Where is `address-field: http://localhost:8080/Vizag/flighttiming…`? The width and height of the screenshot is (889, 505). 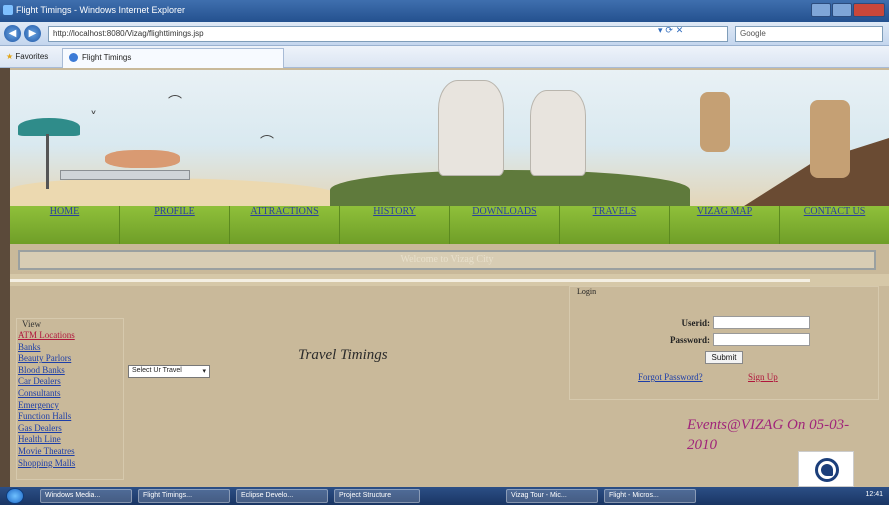 address-field: http://localhost:8080/Vizag/flighttiming… is located at coordinates (388, 34).